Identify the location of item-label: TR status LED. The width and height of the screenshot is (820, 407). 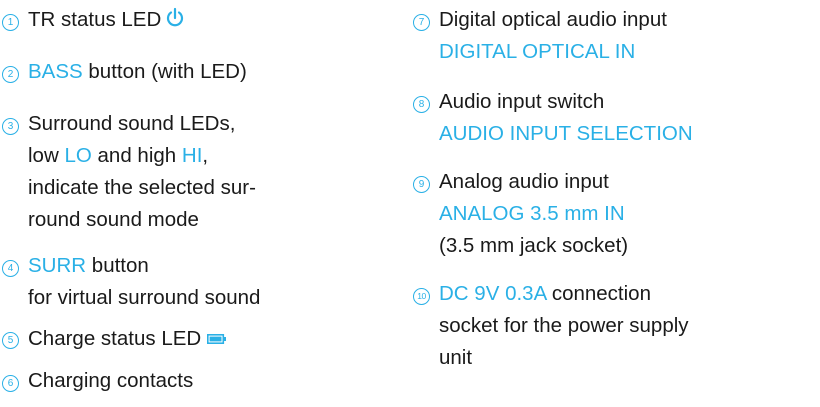
(95, 19).